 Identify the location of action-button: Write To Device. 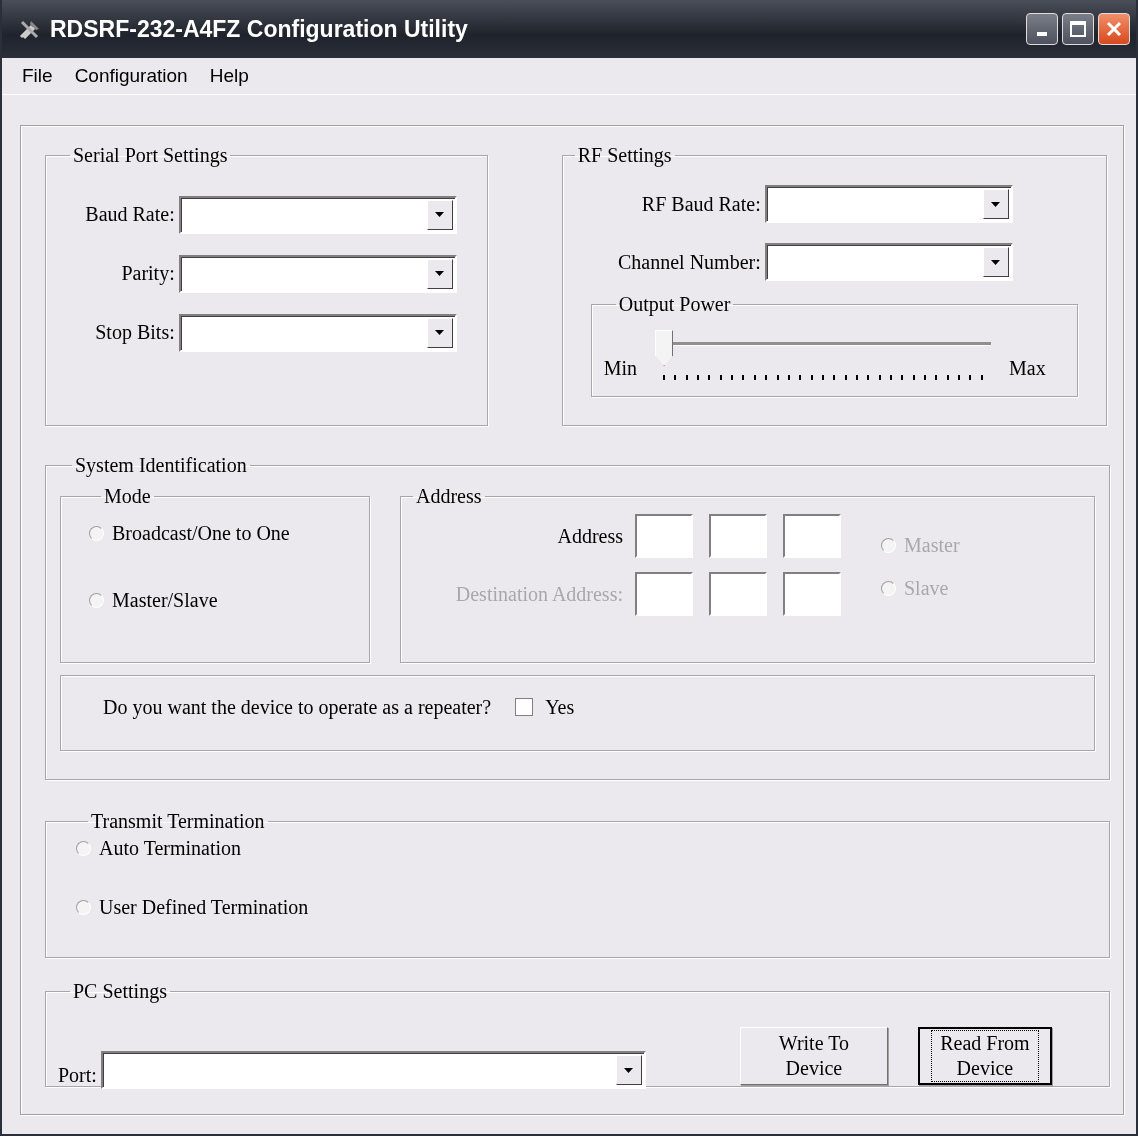
(813, 1056).